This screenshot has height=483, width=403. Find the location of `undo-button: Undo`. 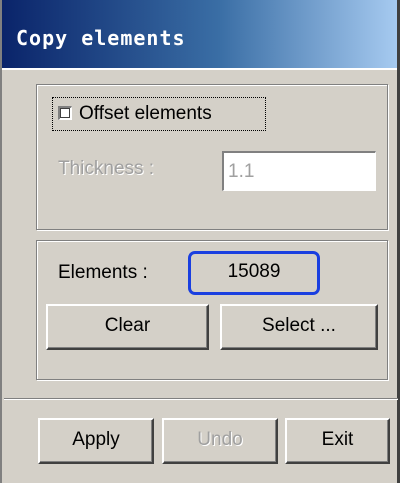

undo-button: Undo is located at coordinates (220, 441).